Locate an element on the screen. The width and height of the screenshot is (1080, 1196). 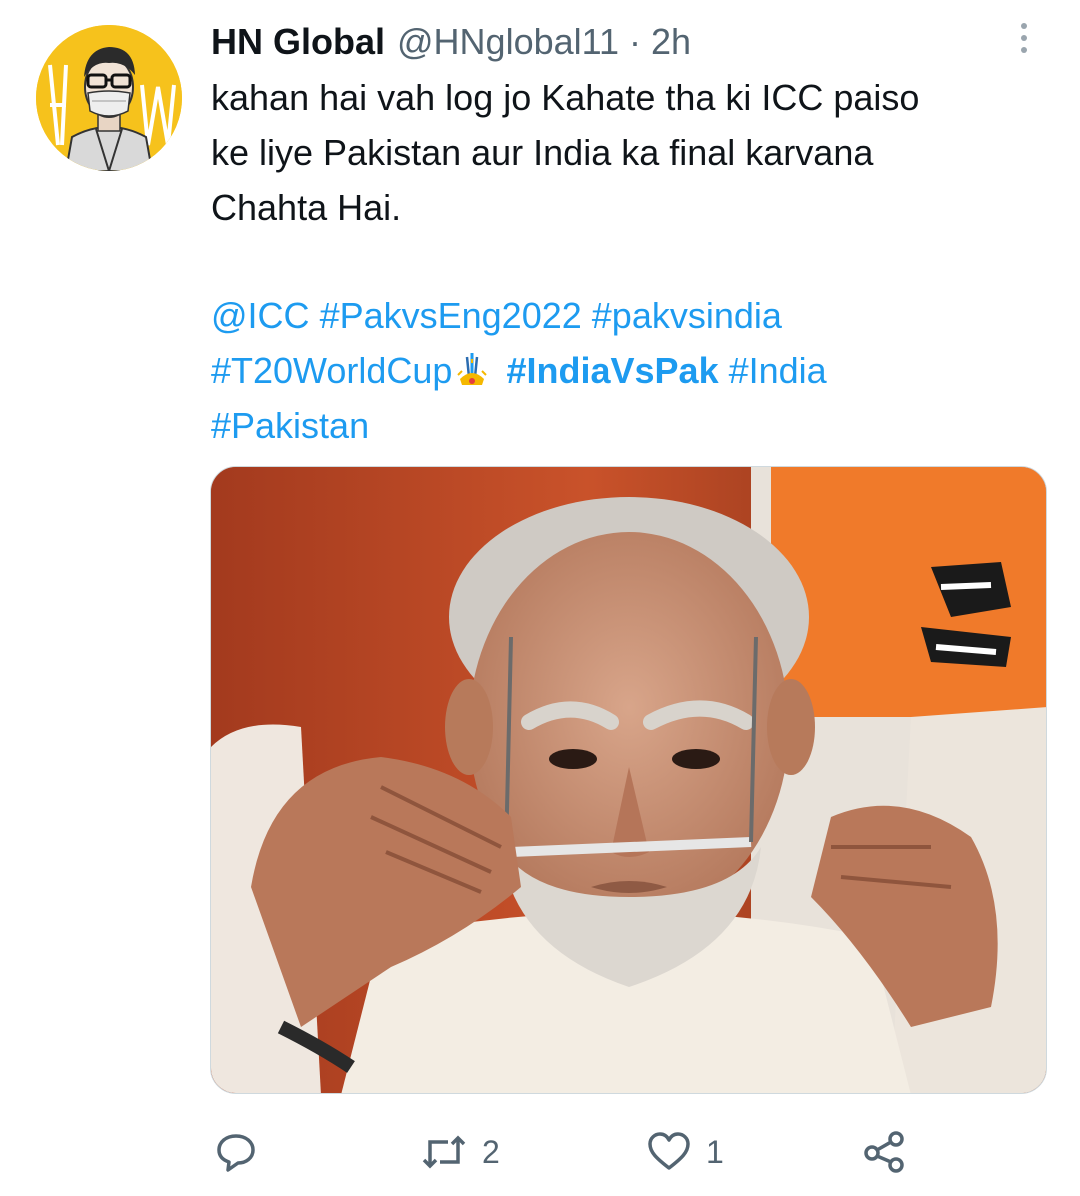
avatar is located at coordinates (109, 98).